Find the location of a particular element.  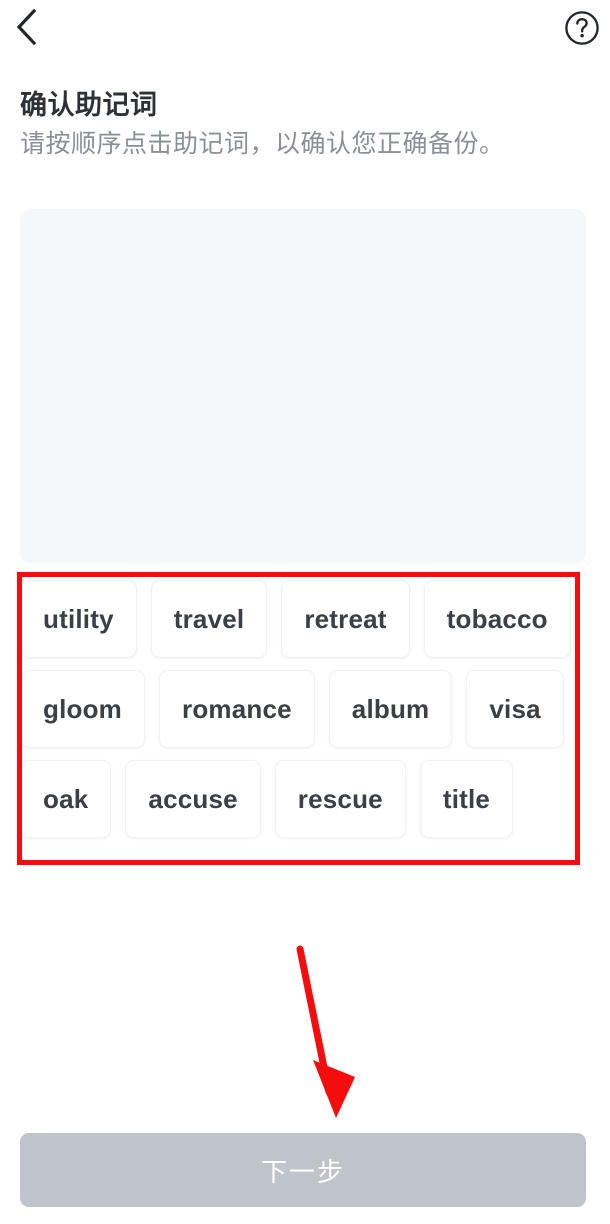

word-pool-row: gloom romance album visa is located at coordinates (305, 709).